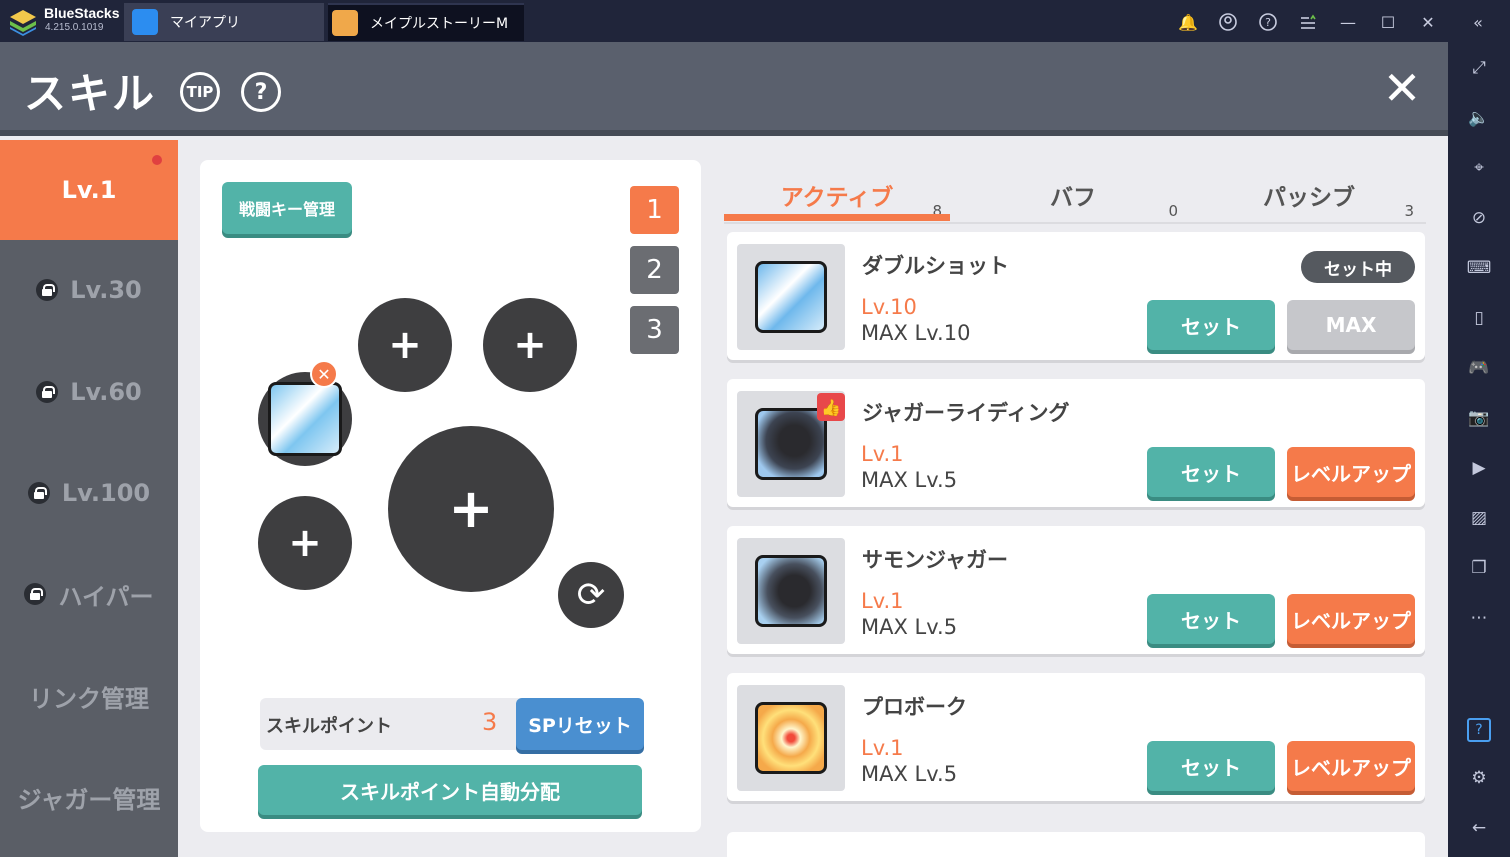 This screenshot has height=857, width=1510. Describe the element at coordinates (654, 330) in the screenshot. I see `set-number-3: 3` at that location.